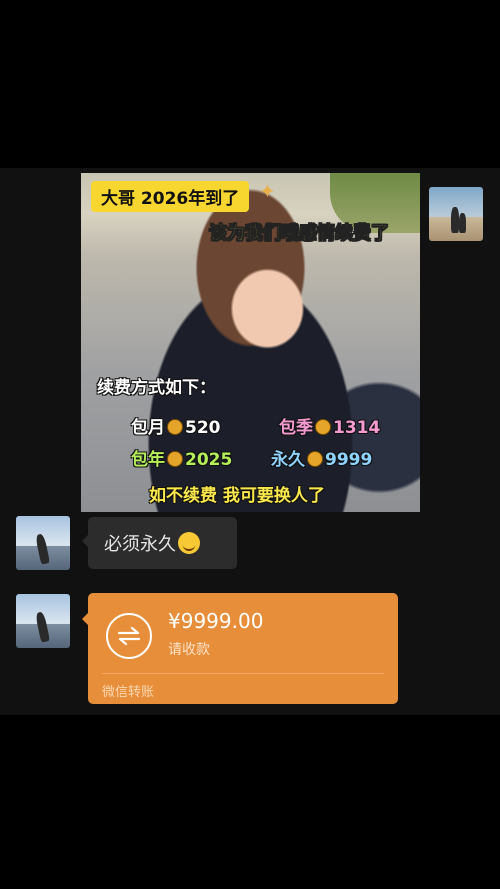  I want to click on transfer-amount: ¥9999.00, so click(216, 621).